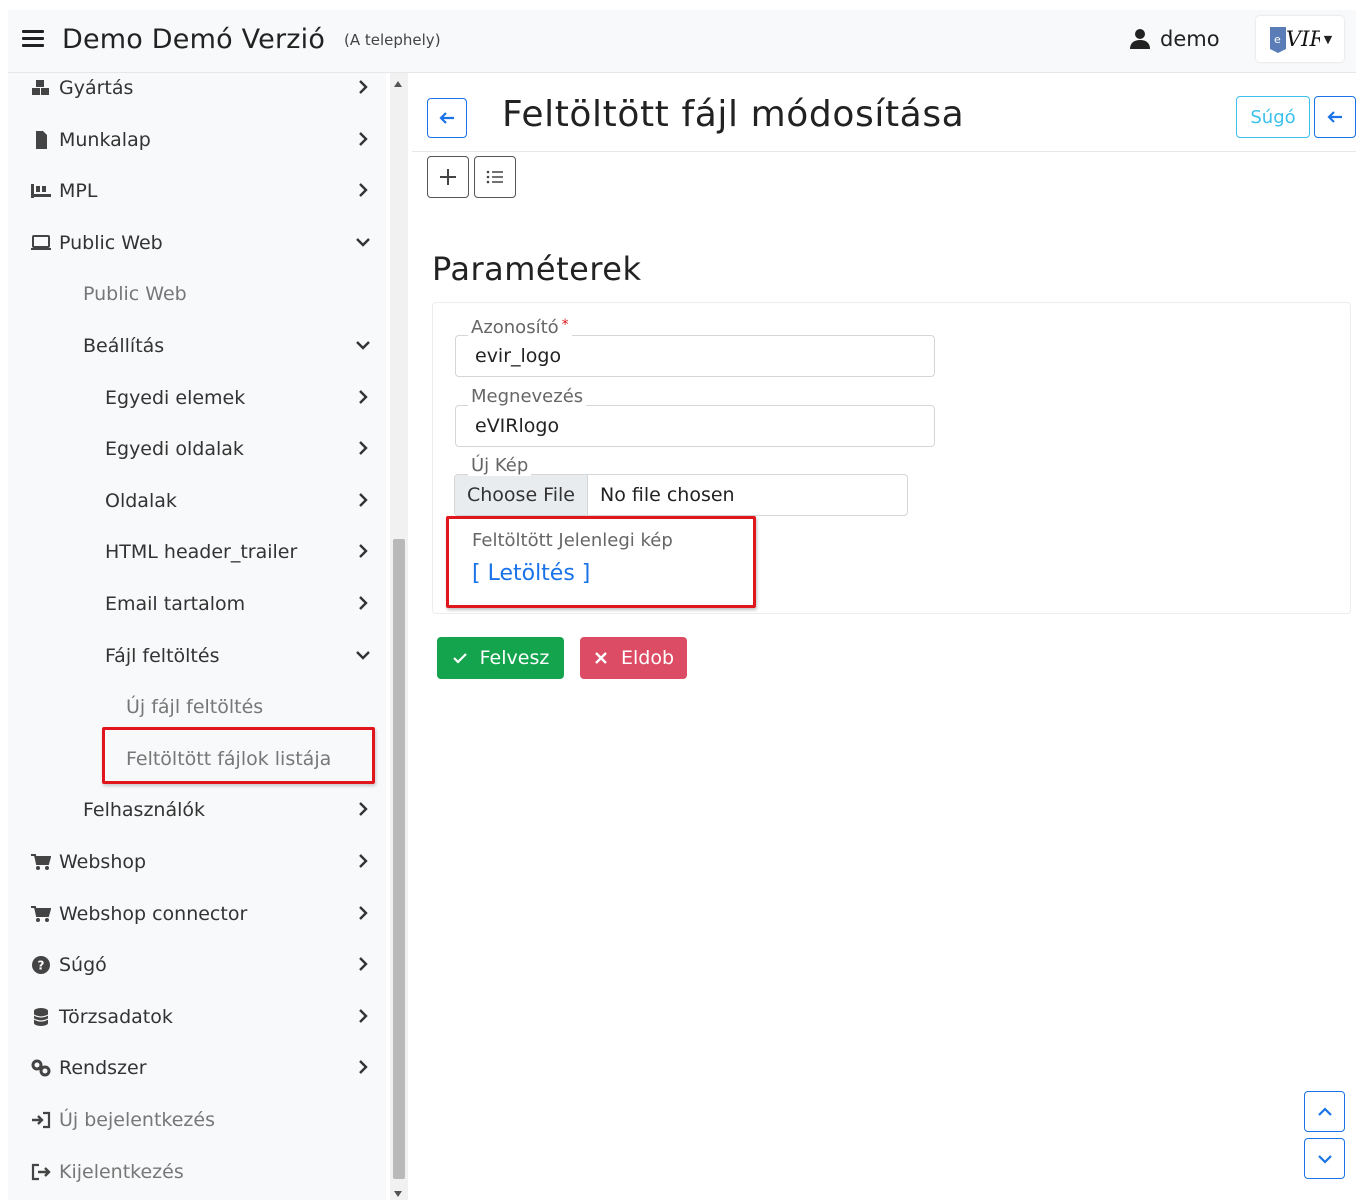  What do you see at coordinates (197, 140) in the screenshot?
I see `sidebar-item-munkalap: Munkalap` at bounding box center [197, 140].